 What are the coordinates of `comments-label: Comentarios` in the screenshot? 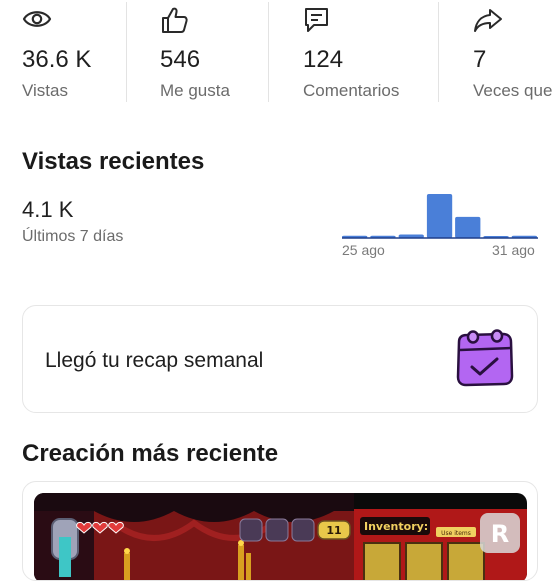 It's located at (351, 90).